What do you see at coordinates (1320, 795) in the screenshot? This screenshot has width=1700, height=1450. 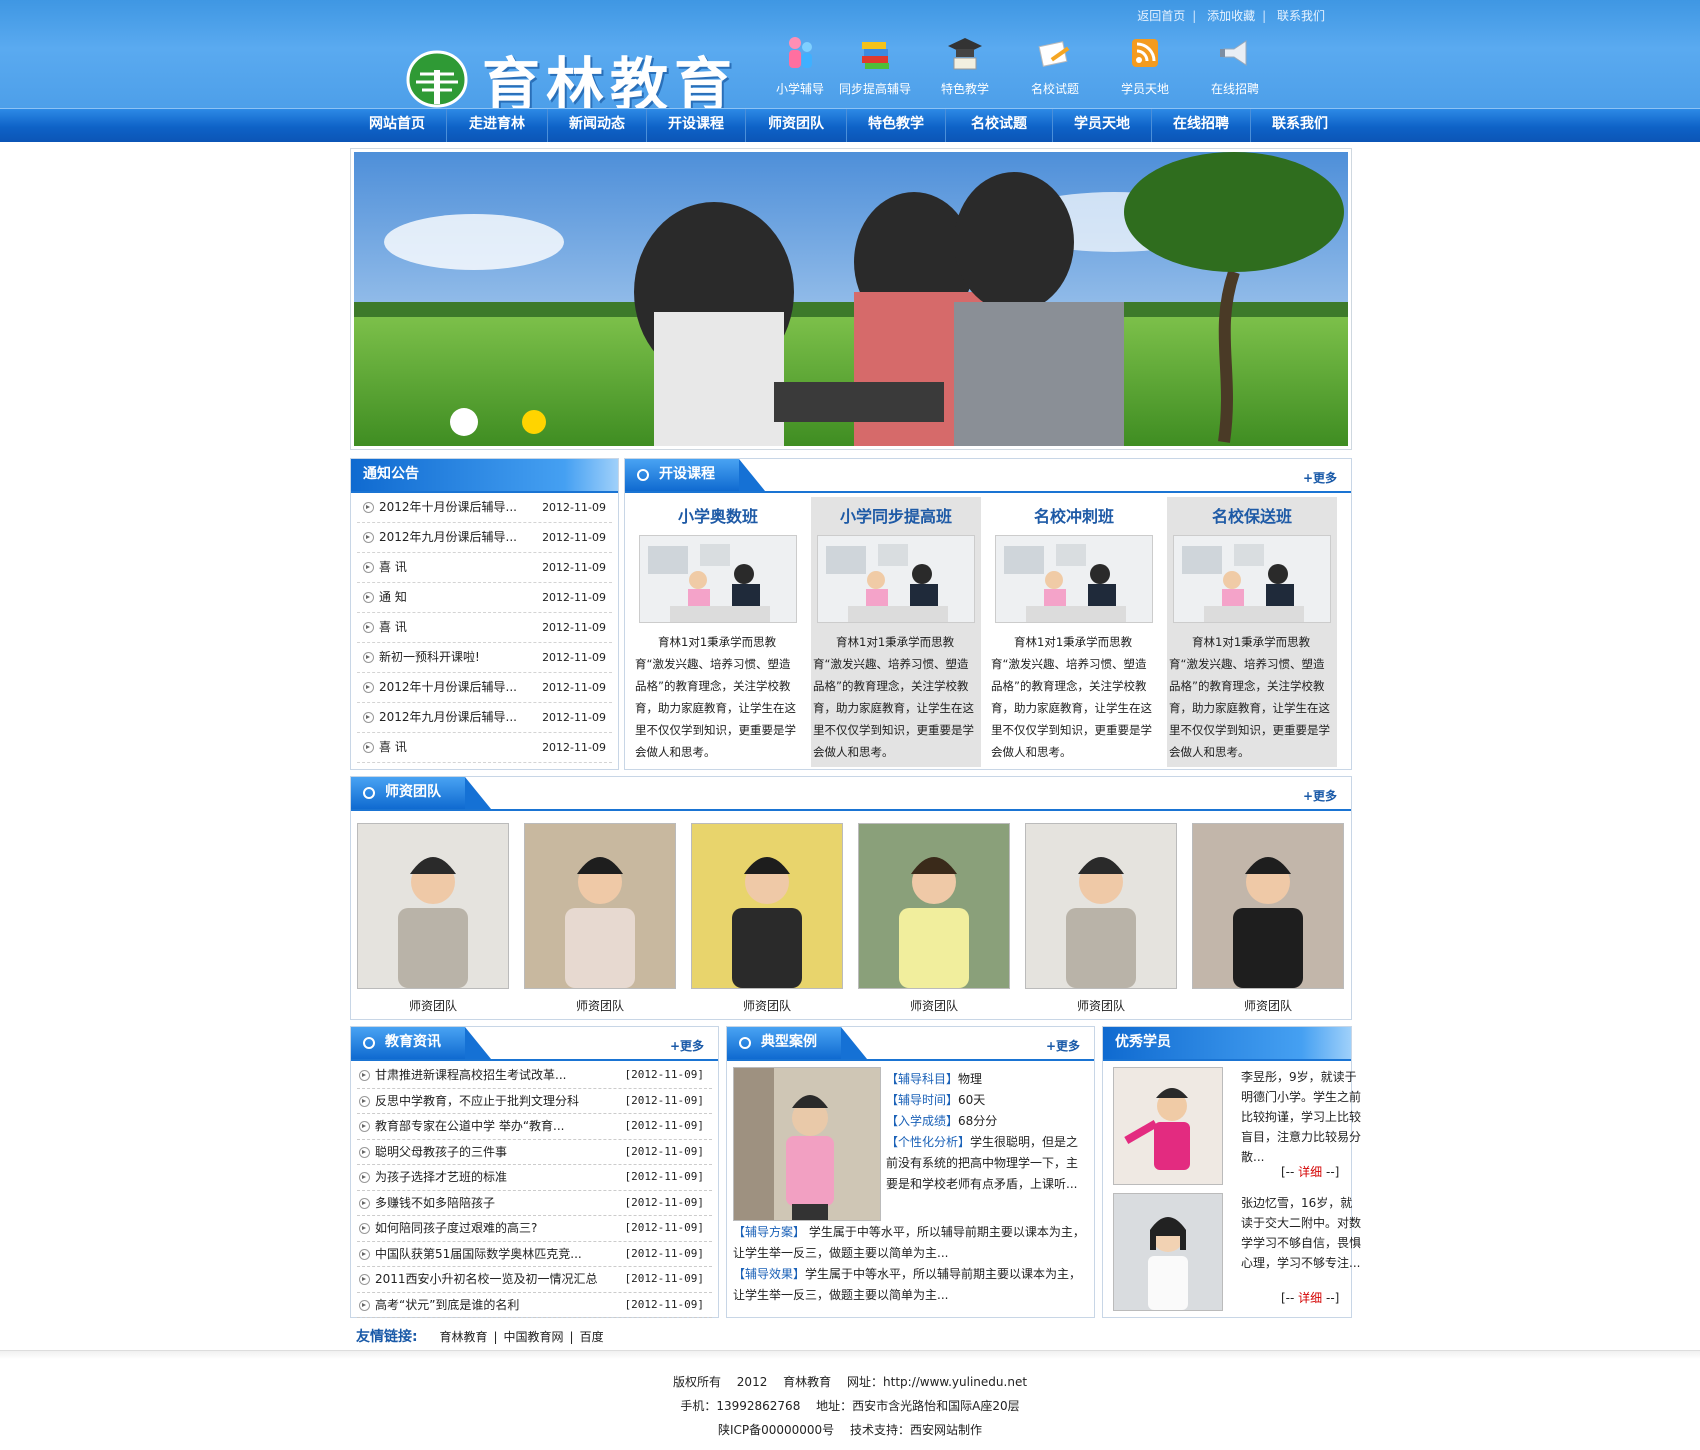 I see `teachers-more-link: +更多` at bounding box center [1320, 795].